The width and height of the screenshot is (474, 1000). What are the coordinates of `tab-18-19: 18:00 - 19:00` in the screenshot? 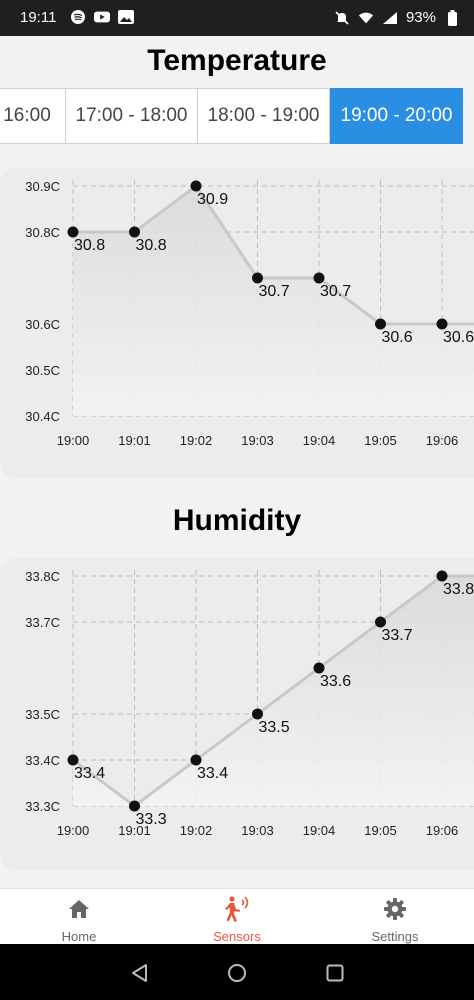 It's located at (263, 116).